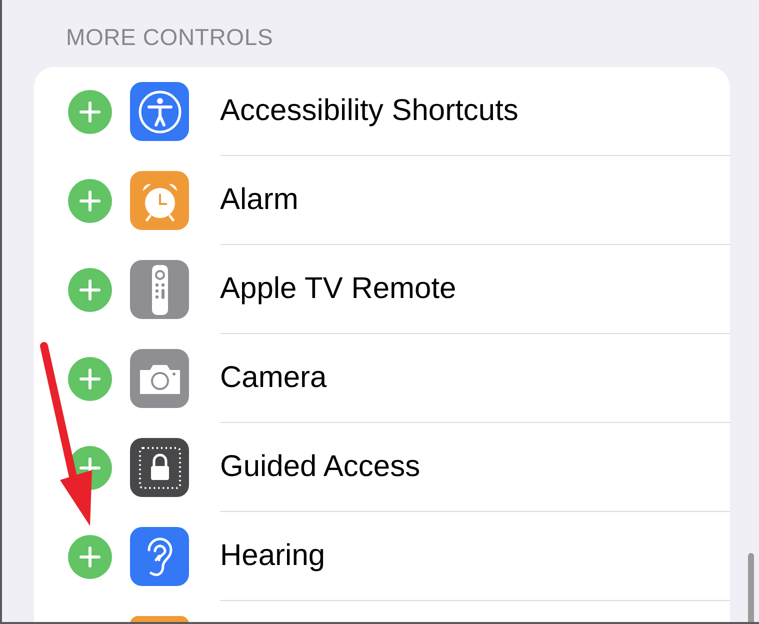  I want to click on accessibility-icon, so click(159, 111).